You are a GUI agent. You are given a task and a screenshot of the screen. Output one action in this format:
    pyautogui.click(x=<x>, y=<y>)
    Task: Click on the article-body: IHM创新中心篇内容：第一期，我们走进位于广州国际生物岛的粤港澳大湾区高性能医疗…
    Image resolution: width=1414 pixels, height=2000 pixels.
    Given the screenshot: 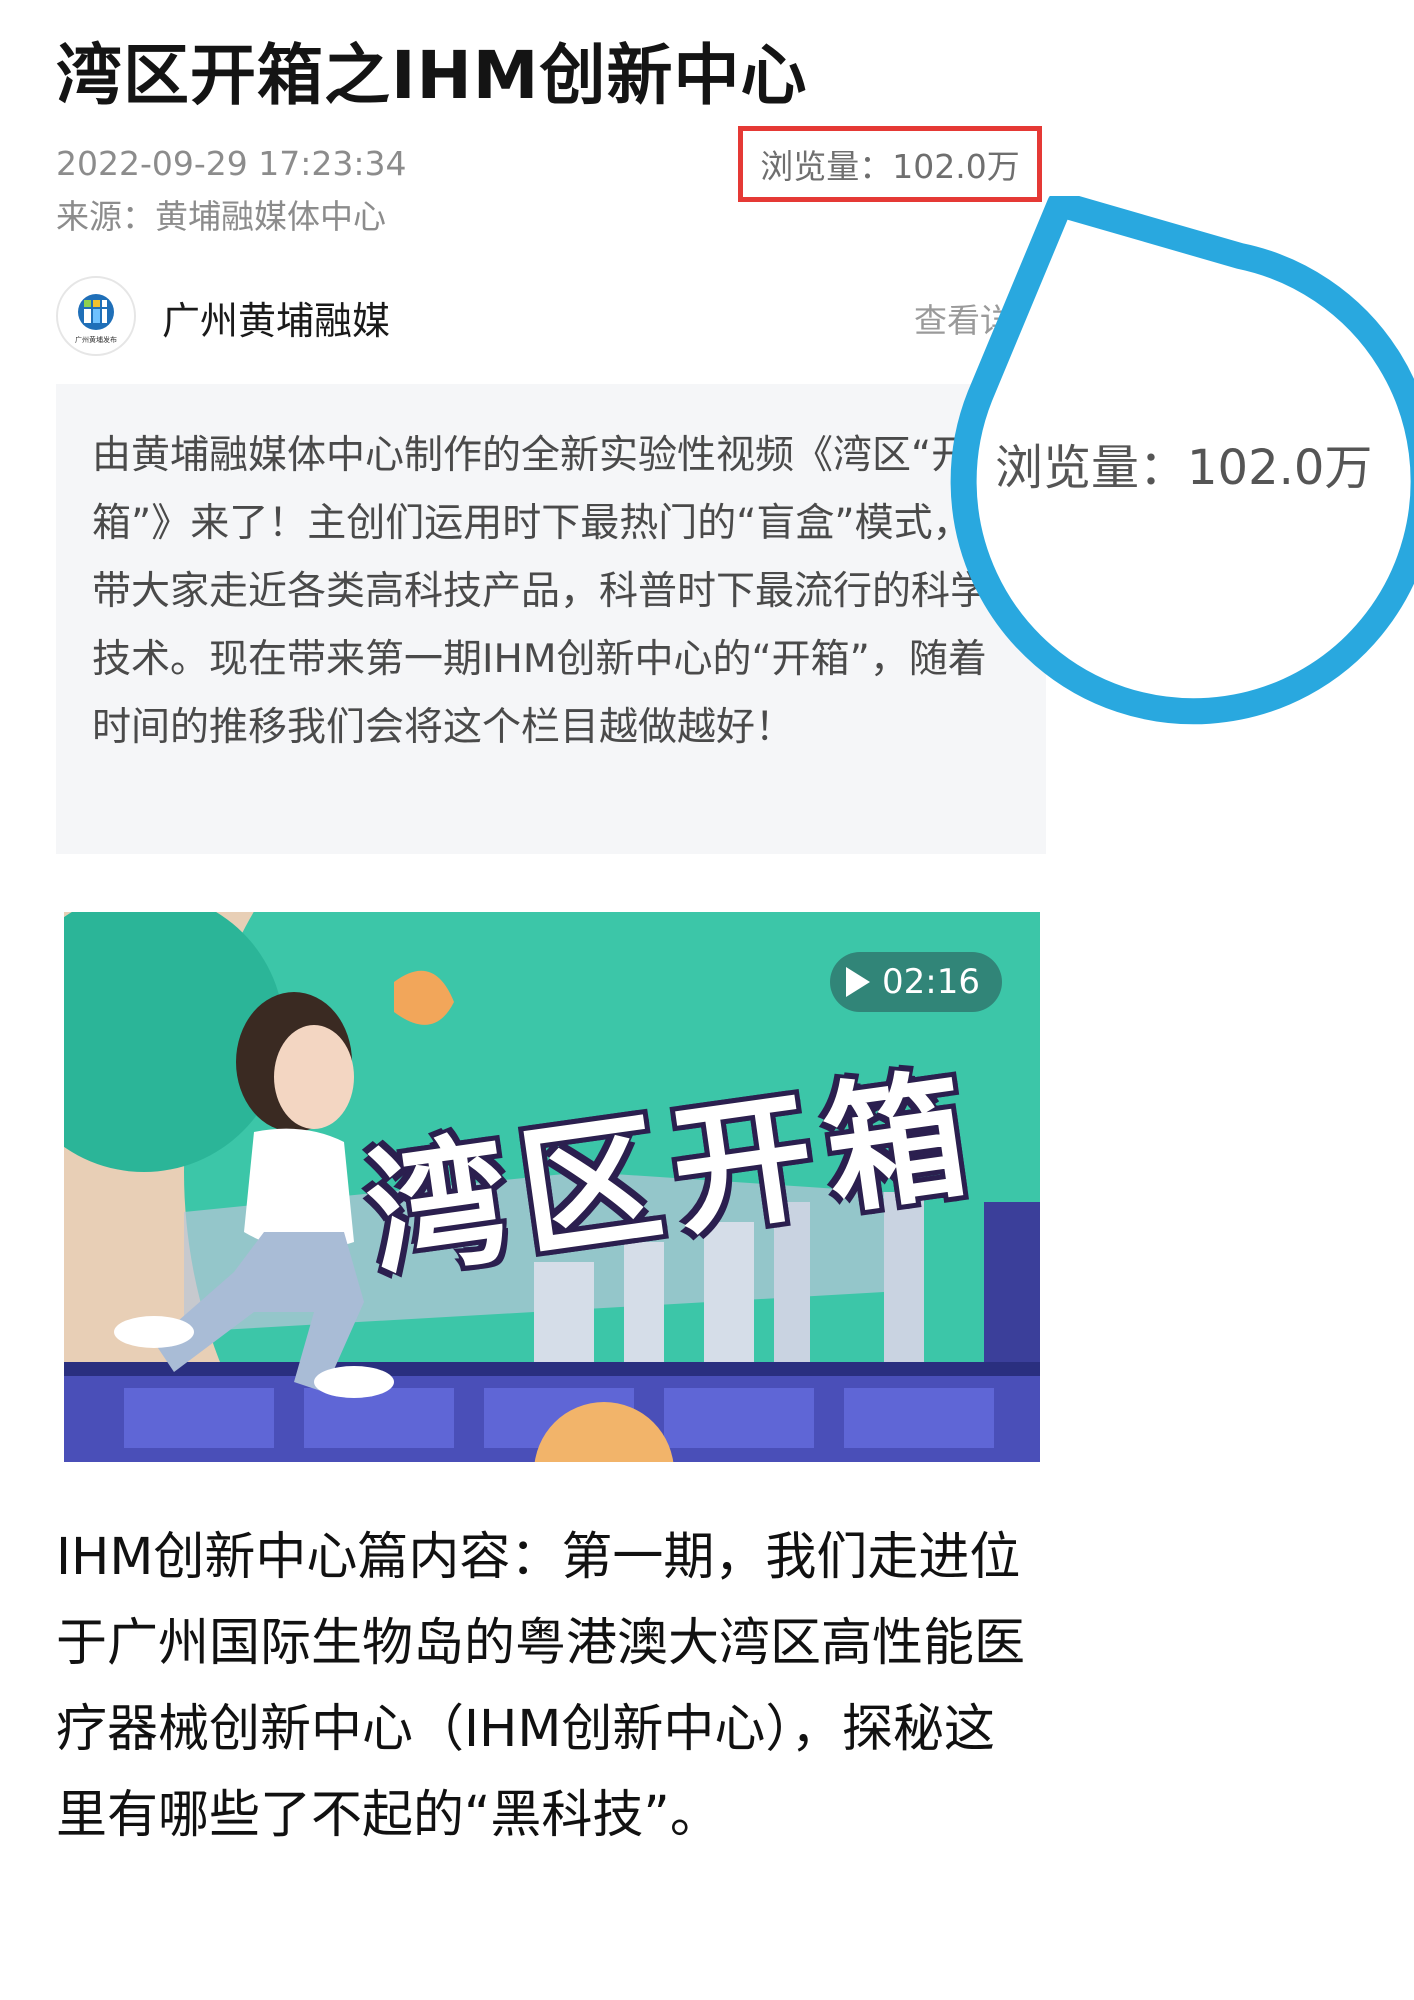 What is the action you would take?
    pyautogui.click(x=548, y=1687)
    